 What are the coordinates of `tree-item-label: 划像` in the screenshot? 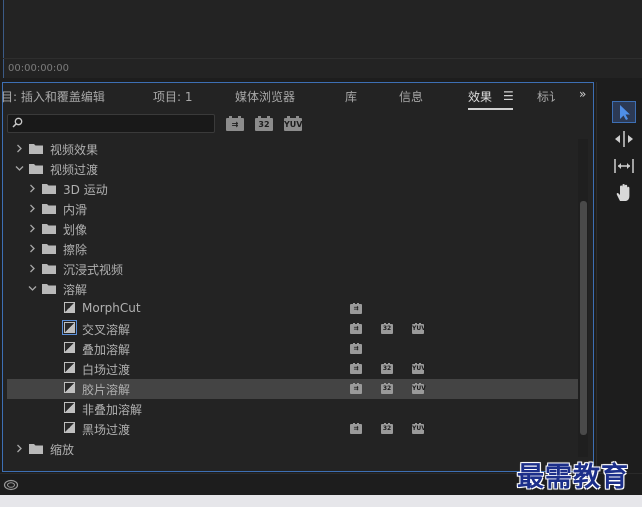 It's located at (75, 230).